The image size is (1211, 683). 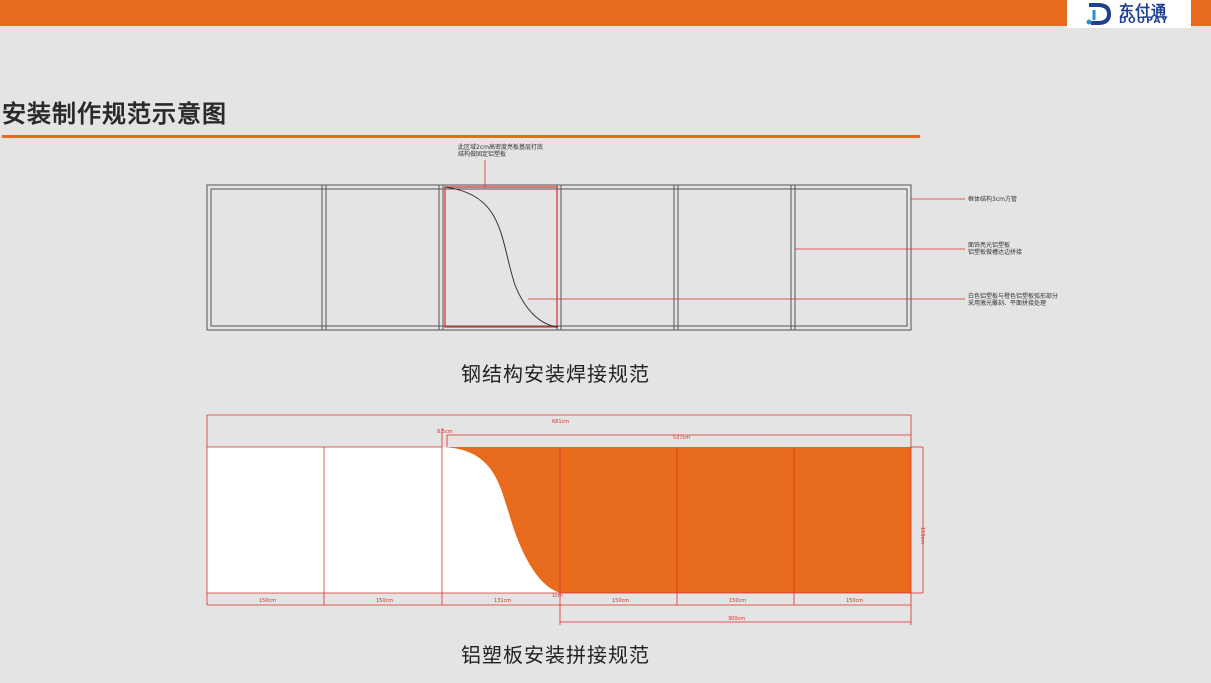 What do you see at coordinates (681, 438) in the screenshot?
I see `dim-orange-width: 537cm` at bounding box center [681, 438].